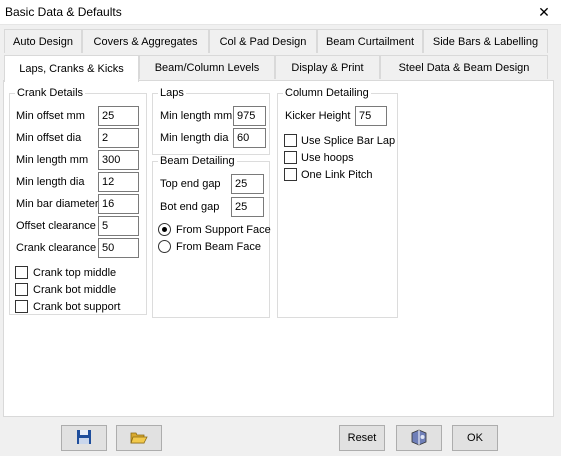  I want to click on min-offset-mm-label: Min offset mm, so click(50, 116).